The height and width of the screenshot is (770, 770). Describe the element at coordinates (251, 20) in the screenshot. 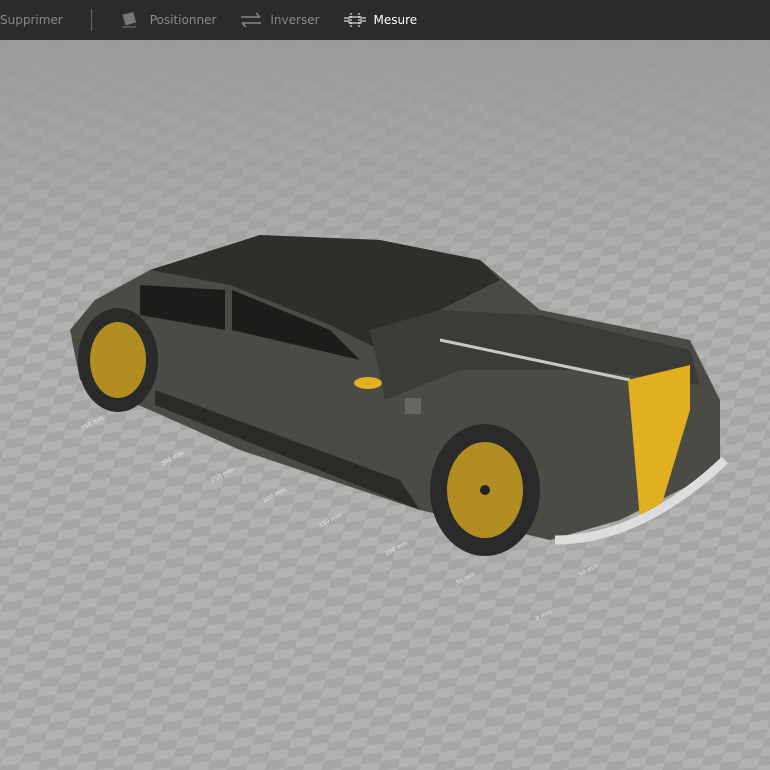

I see `swap-arrows-icon` at that location.